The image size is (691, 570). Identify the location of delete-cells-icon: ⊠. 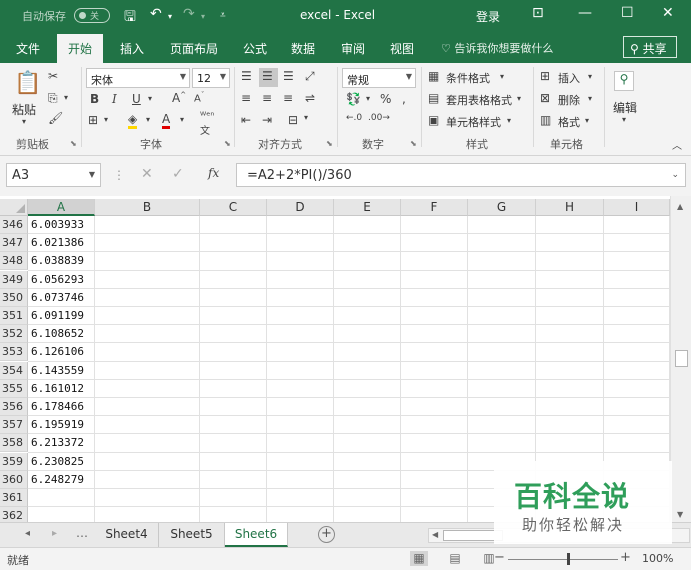
(545, 98).